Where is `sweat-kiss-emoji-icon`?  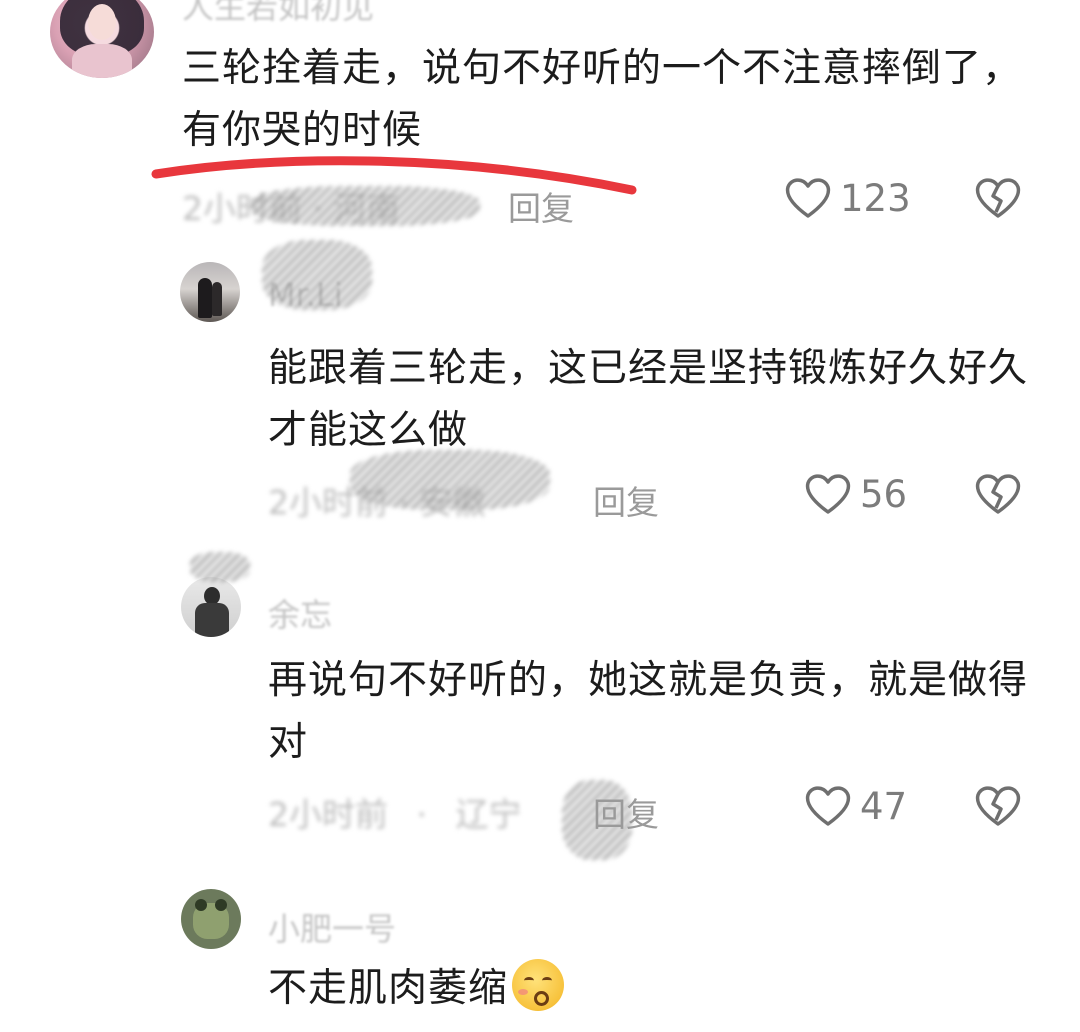 sweat-kiss-emoji-icon is located at coordinates (538, 985).